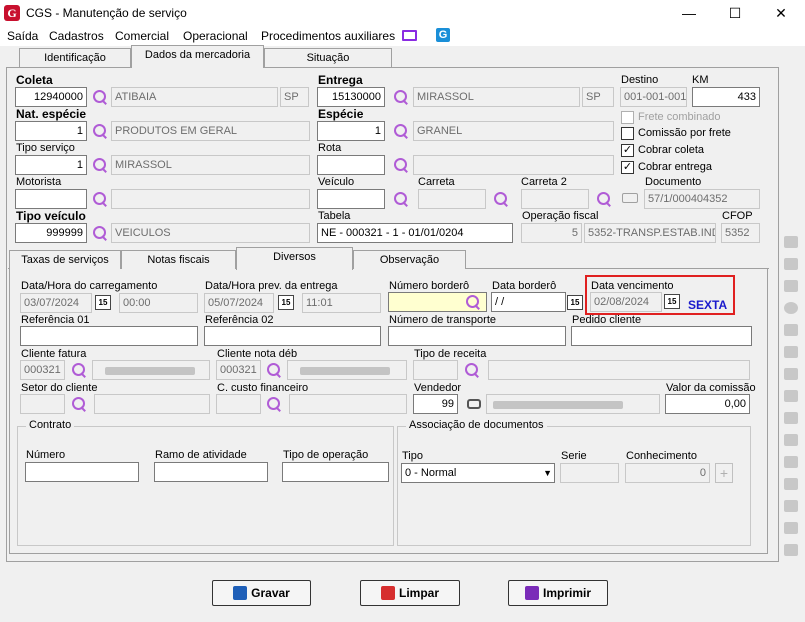 The image size is (805, 622). What do you see at coordinates (472, 370) in the screenshot?
I see `tipo-receita-search-icon` at bounding box center [472, 370].